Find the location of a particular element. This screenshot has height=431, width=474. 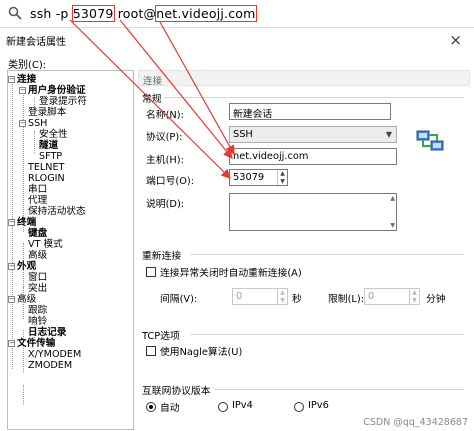

tree-item: 连接 is located at coordinates (26, 79).